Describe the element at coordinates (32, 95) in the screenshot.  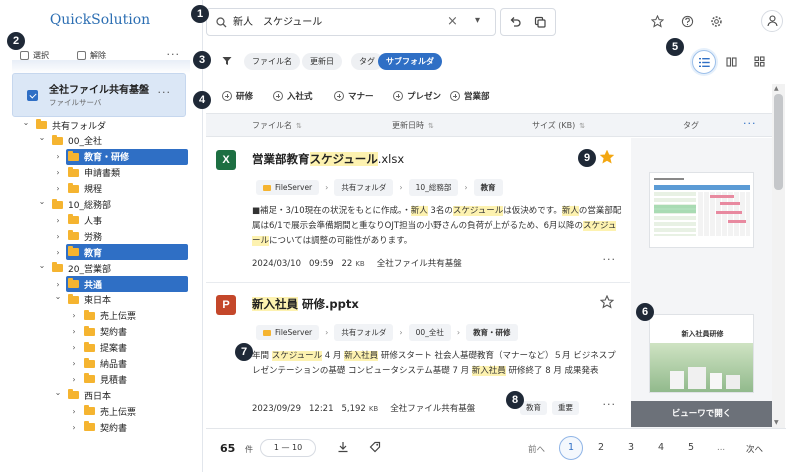
I see `source-checkbox` at that location.